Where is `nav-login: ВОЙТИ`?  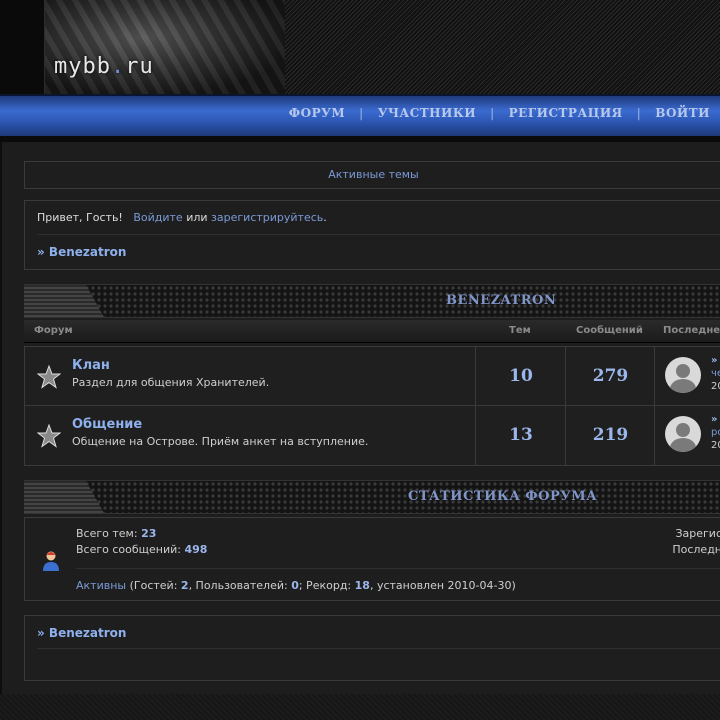
nav-login: ВОЙТИ is located at coordinates (682, 113).